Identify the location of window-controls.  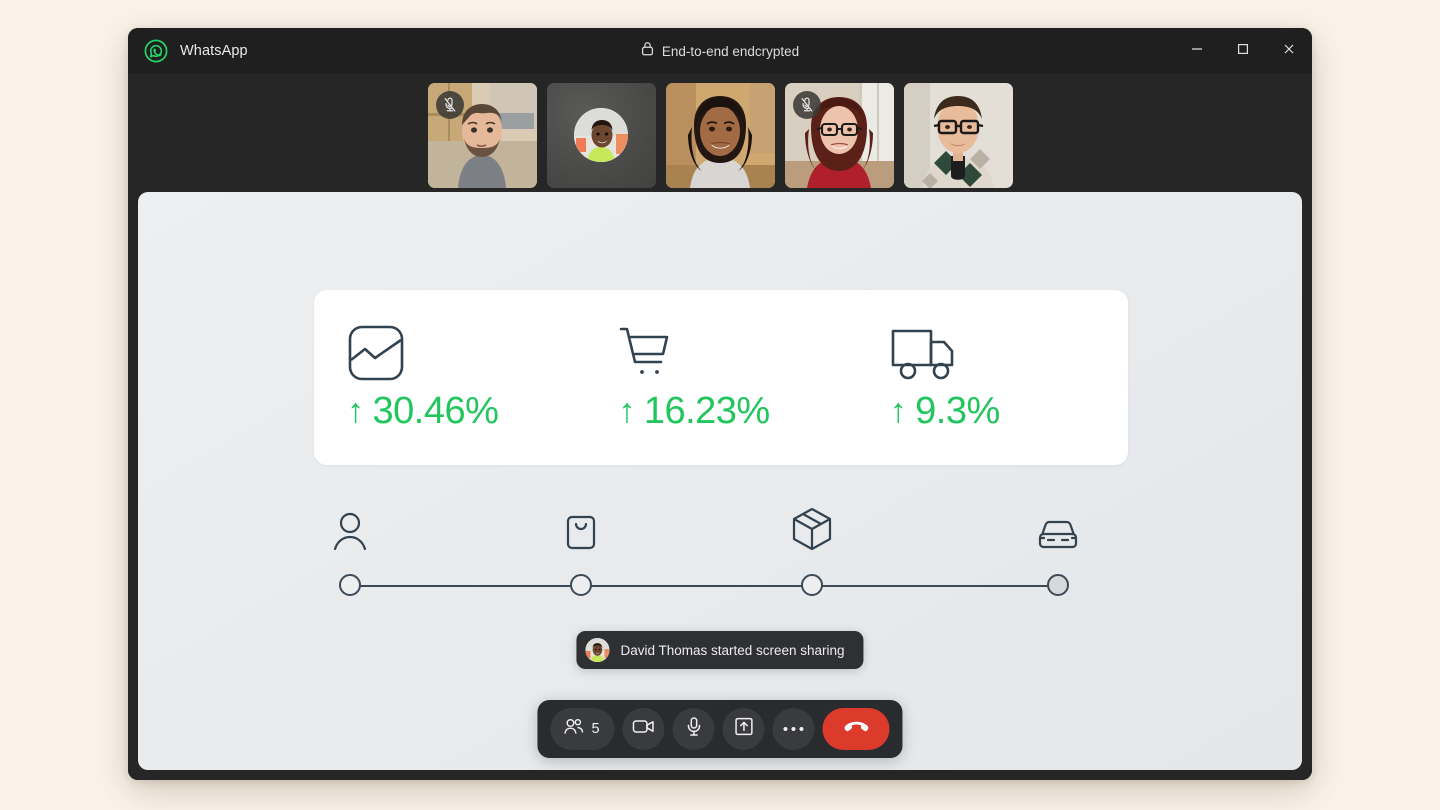
(1243, 51).